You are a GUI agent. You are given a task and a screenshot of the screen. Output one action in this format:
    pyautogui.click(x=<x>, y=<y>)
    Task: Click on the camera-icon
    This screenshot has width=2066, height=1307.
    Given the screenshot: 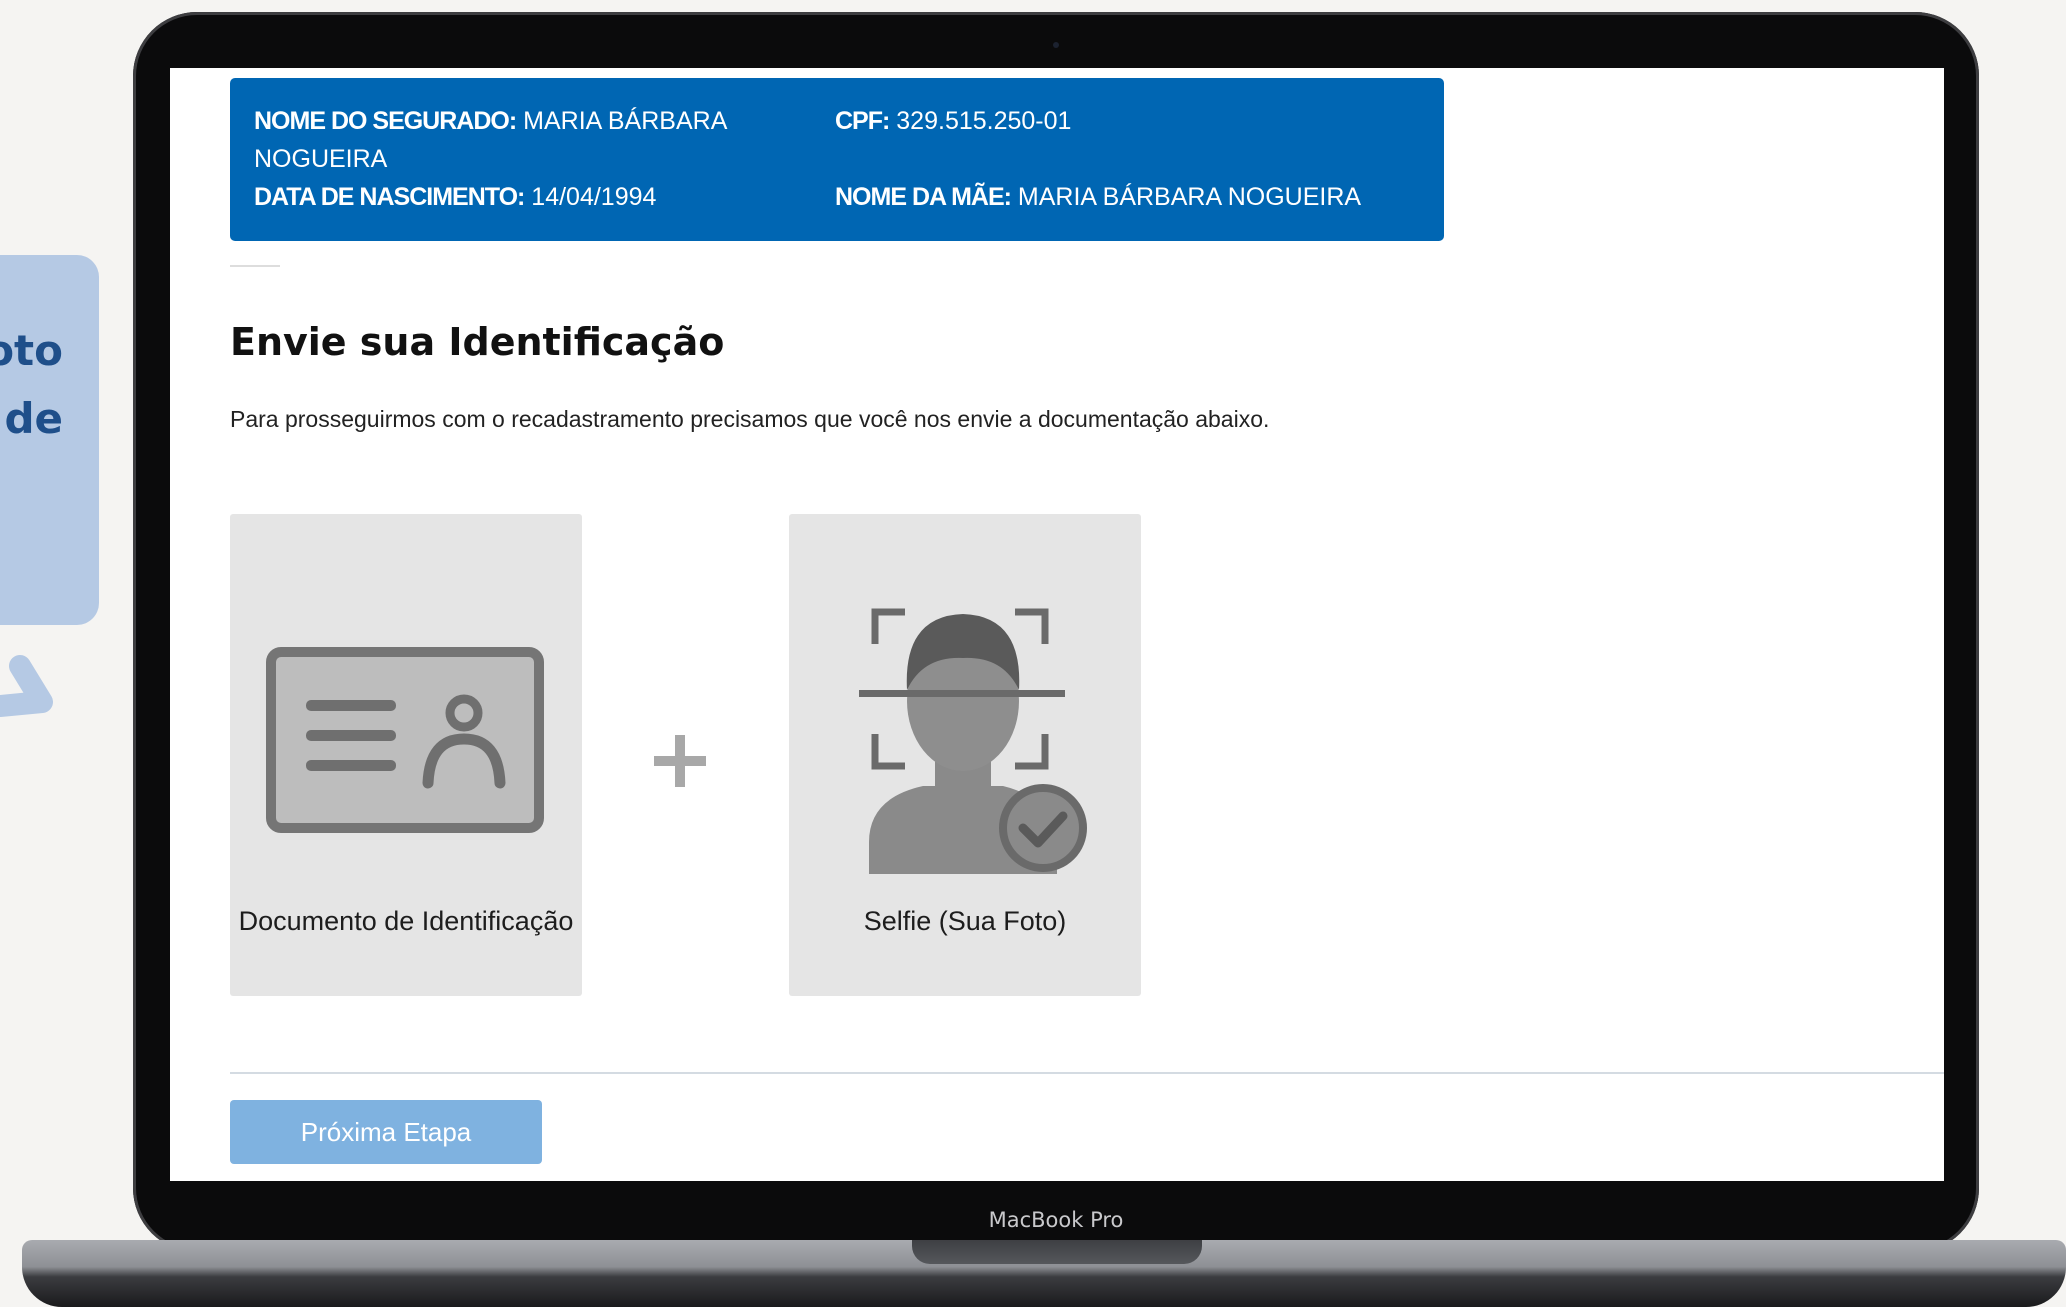 What is the action you would take?
    pyautogui.click(x=1056, y=45)
    